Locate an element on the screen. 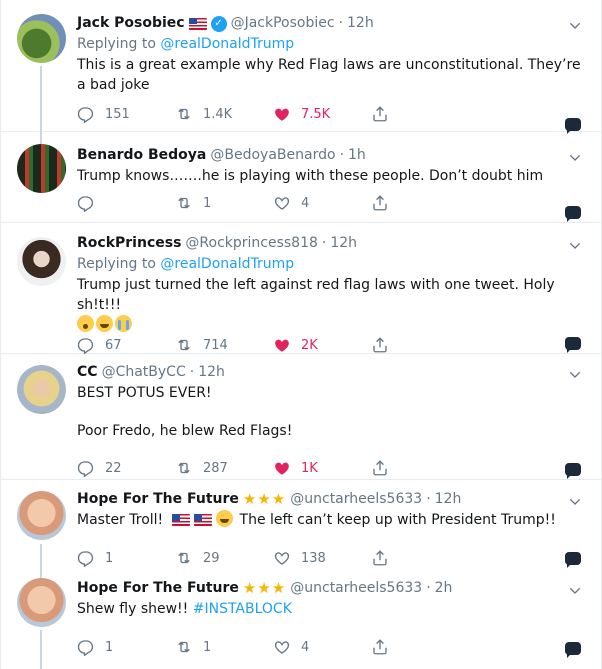 This screenshot has width=602, height=669. crying-emoji-icon is located at coordinates (123, 323).